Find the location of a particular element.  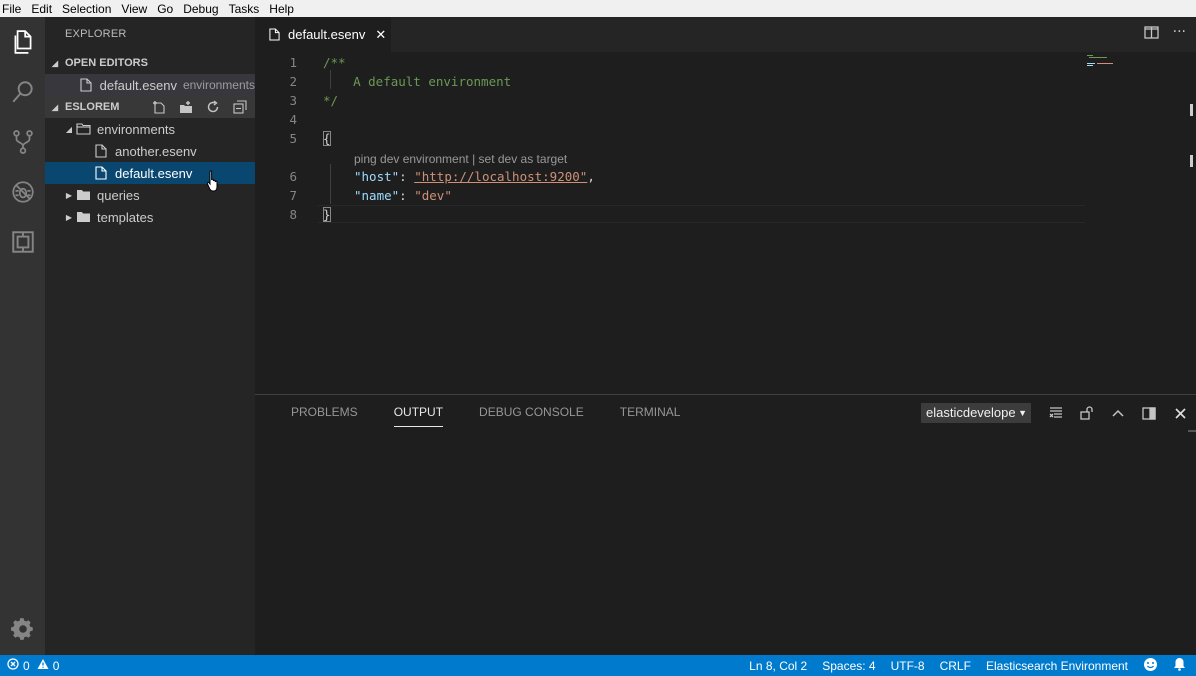

menu-tasks: Tasks is located at coordinates (244, 9).